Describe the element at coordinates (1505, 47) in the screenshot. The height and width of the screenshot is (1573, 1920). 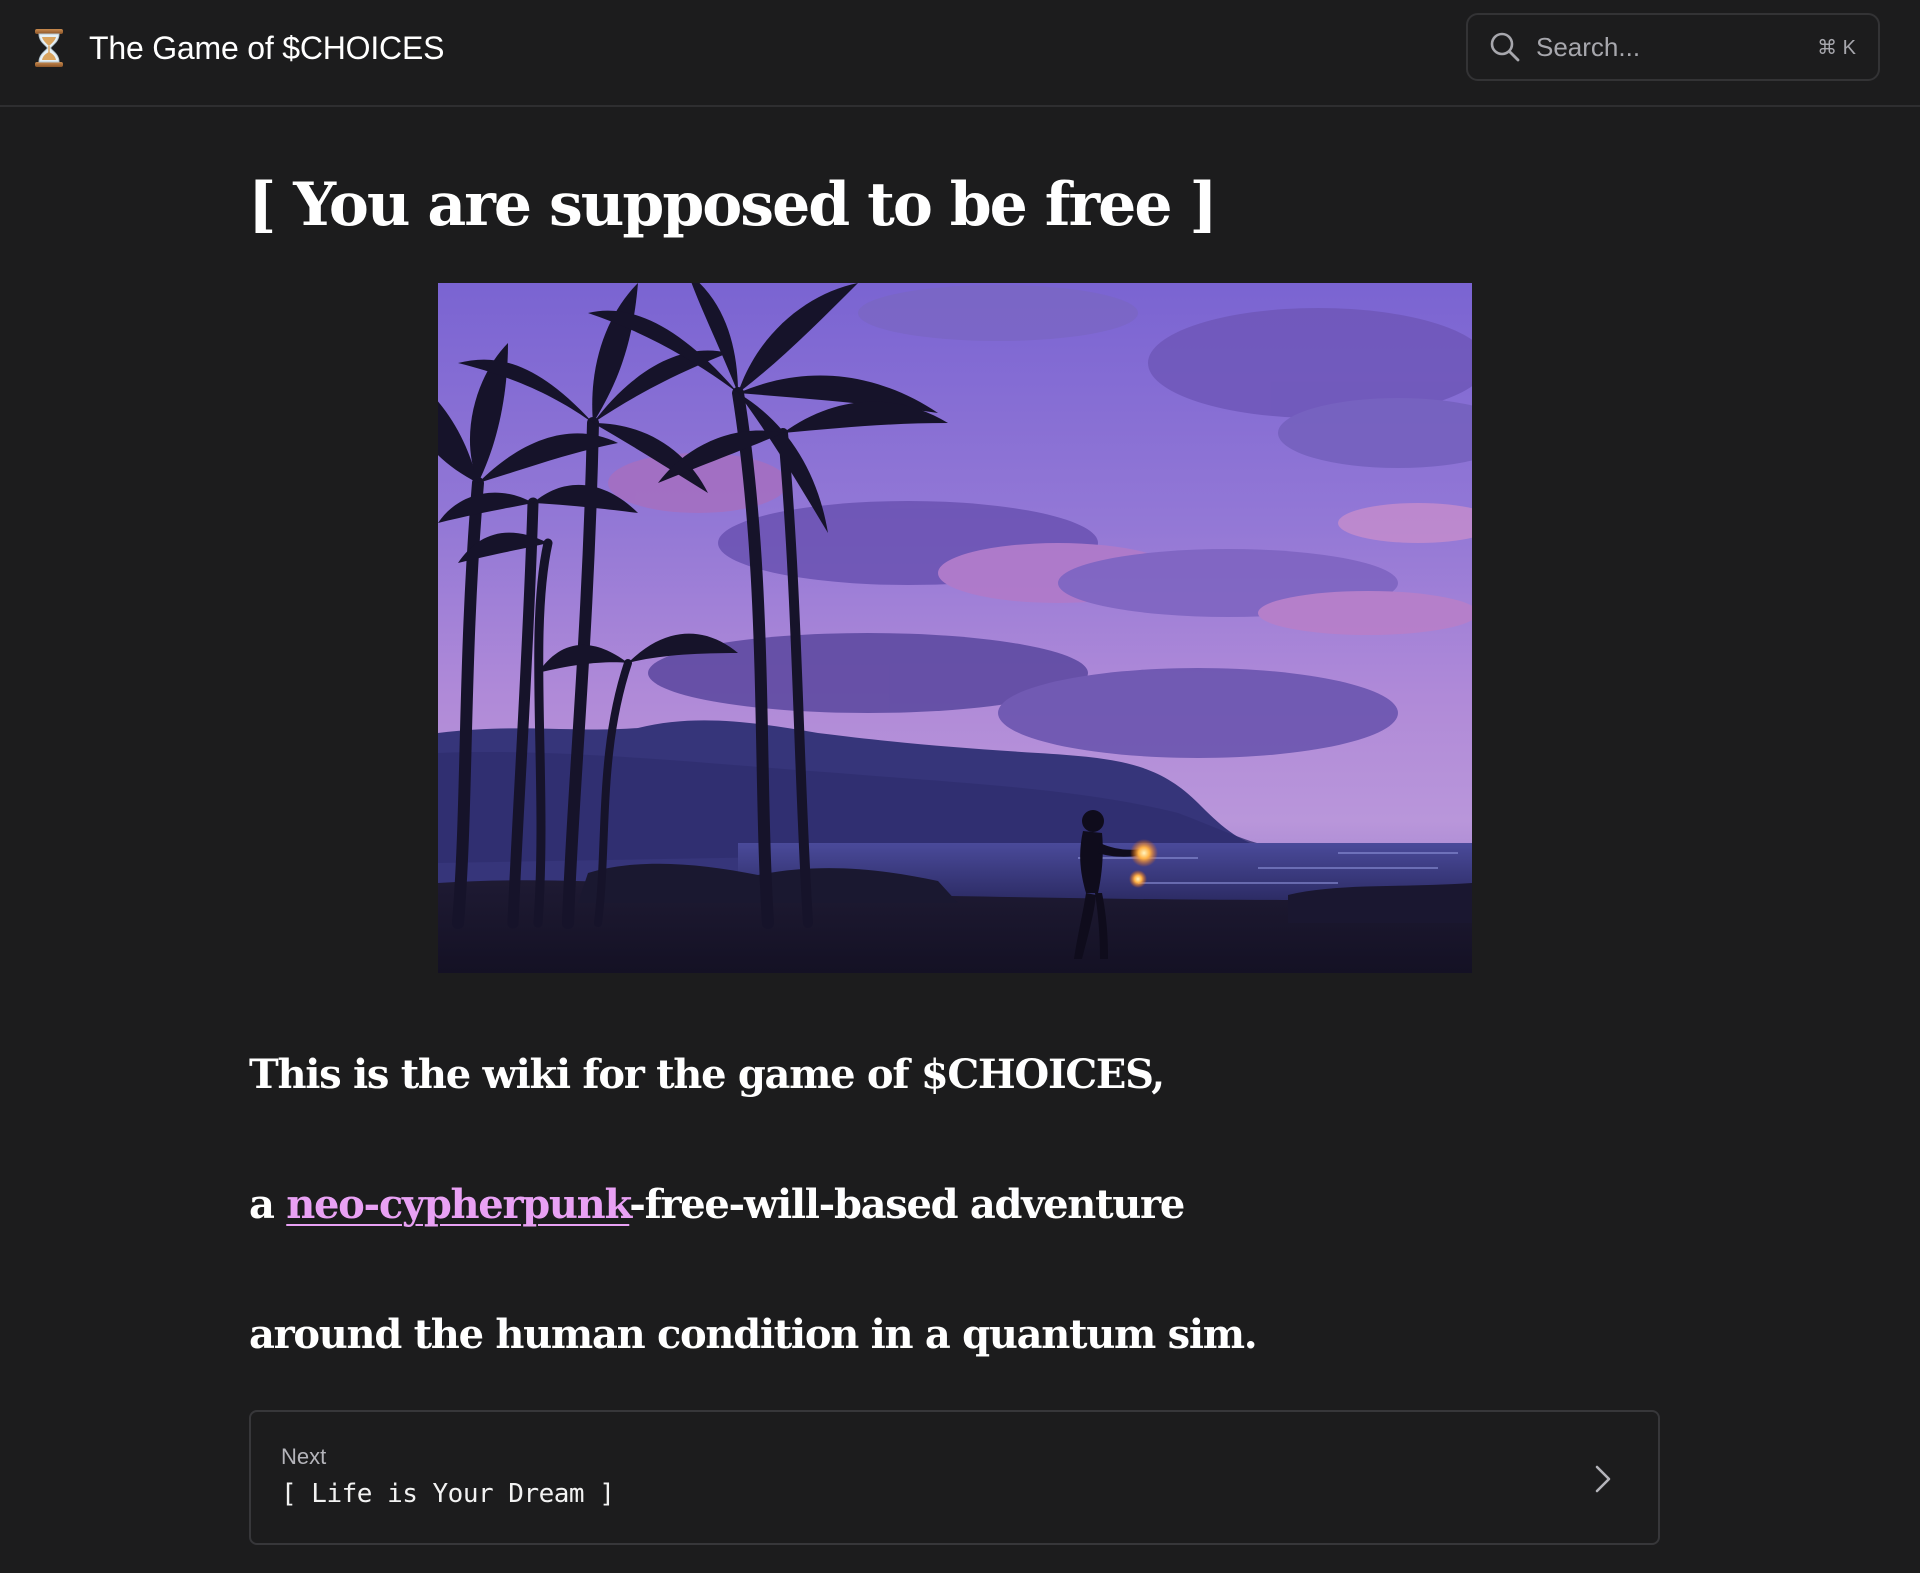
I see `search-icon` at that location.